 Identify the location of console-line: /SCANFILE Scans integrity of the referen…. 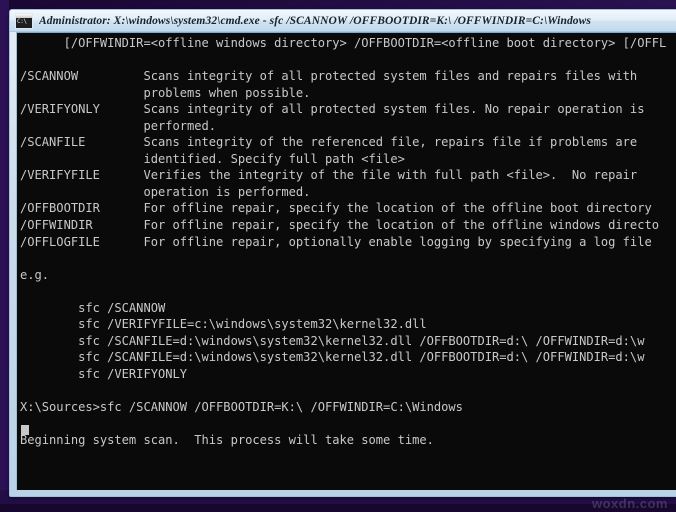
(329, 142).